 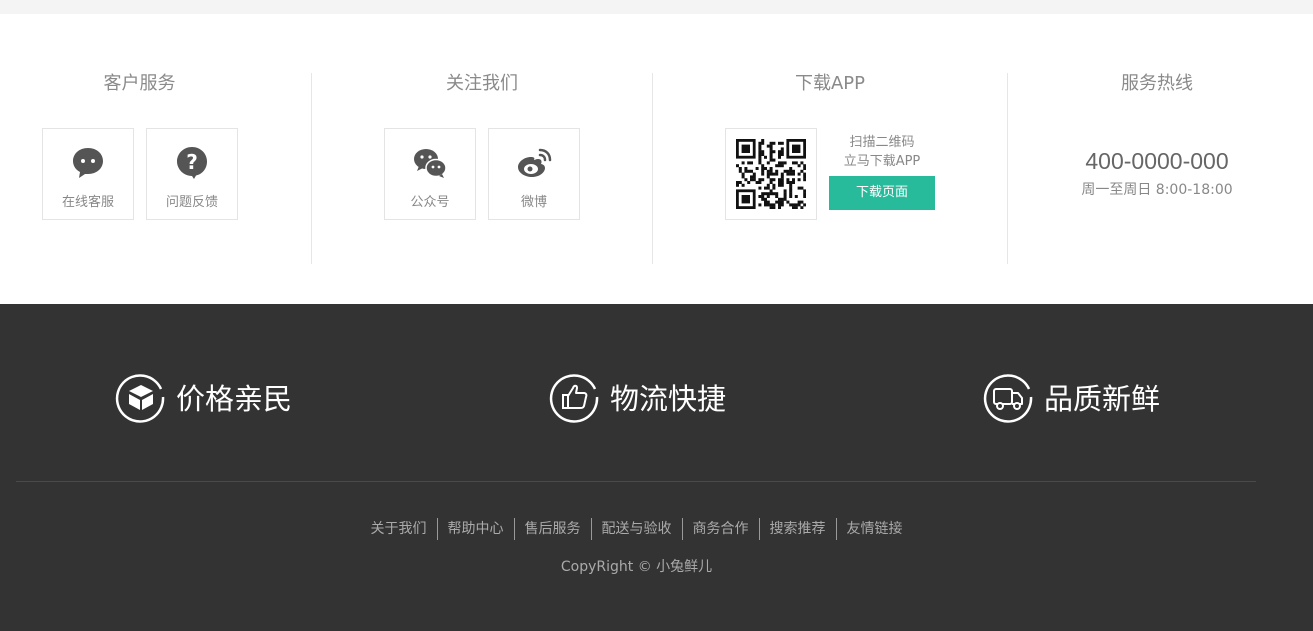 I want to click on link-search-recommend: 搜索推荐, so click(x=797, y=529).